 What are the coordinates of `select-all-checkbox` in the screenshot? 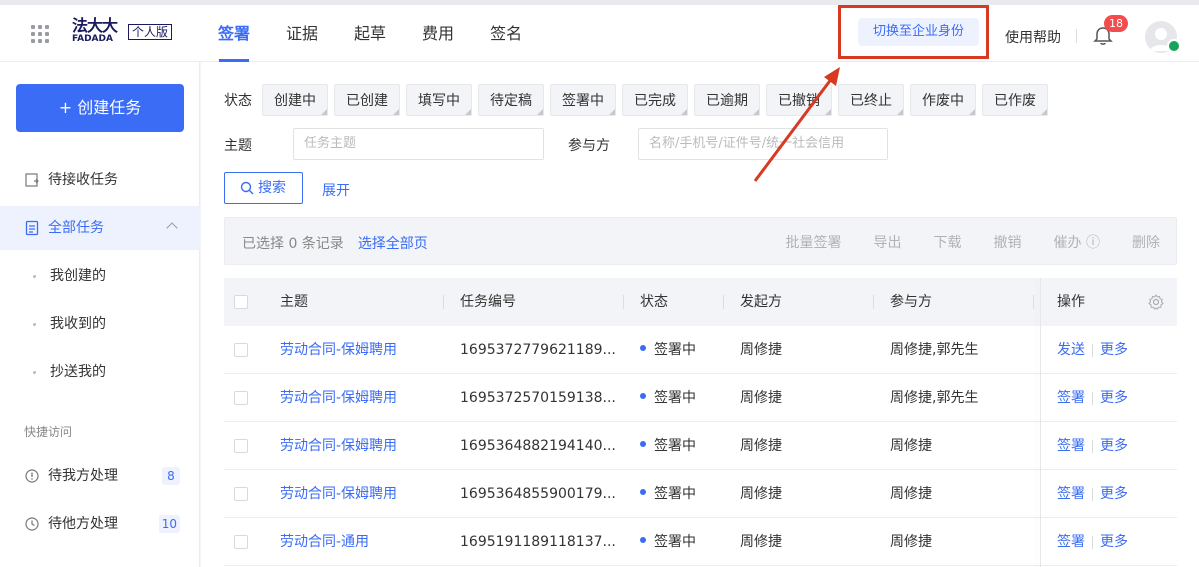 It's located at (241, 302).